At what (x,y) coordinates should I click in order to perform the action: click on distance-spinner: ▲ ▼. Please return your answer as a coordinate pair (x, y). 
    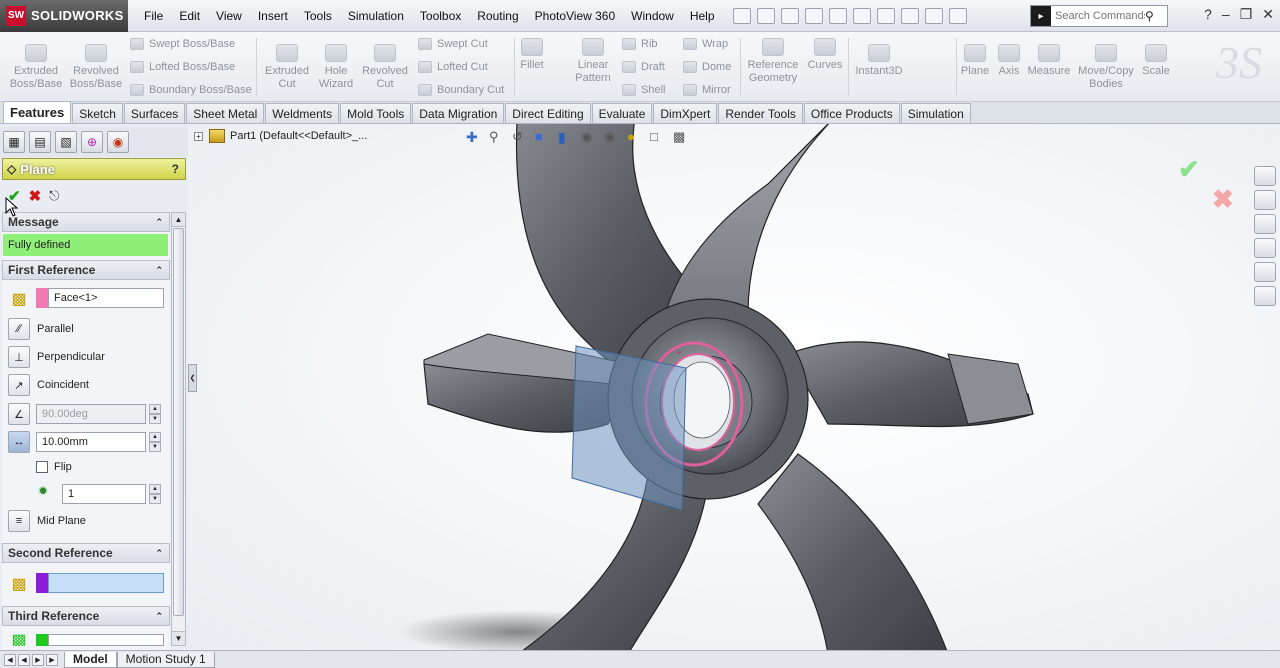
    Looking at the image, I should click on (155, 442).